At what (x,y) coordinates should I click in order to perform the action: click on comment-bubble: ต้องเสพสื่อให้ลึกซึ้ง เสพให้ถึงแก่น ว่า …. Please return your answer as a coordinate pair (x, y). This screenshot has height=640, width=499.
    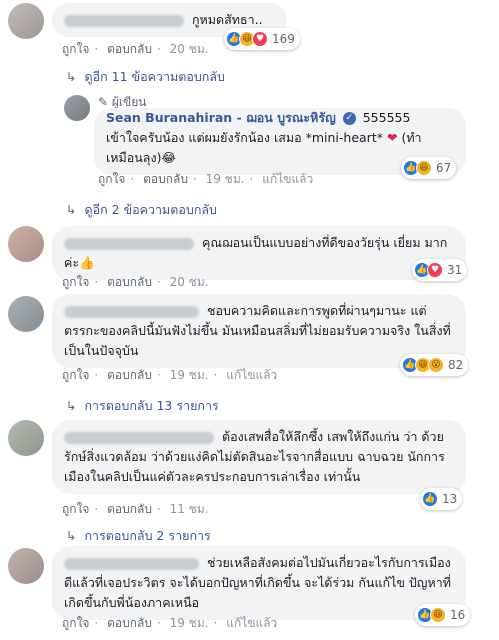
    Looking at the image, I should click on (259, 457).